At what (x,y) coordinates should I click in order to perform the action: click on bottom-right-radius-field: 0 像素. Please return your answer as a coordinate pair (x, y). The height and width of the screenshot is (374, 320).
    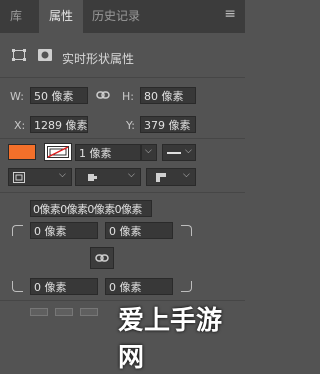
    Looking at the image, I should click on (139, 286).